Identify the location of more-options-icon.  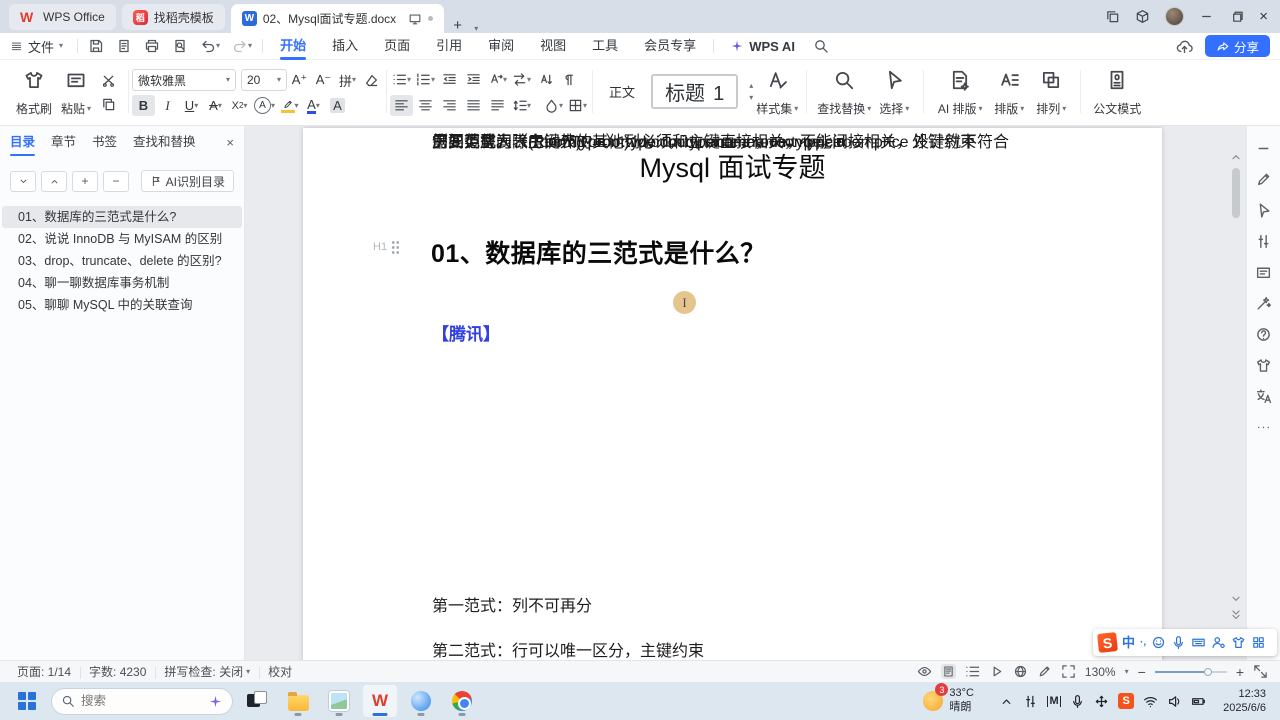
(1263, 427).